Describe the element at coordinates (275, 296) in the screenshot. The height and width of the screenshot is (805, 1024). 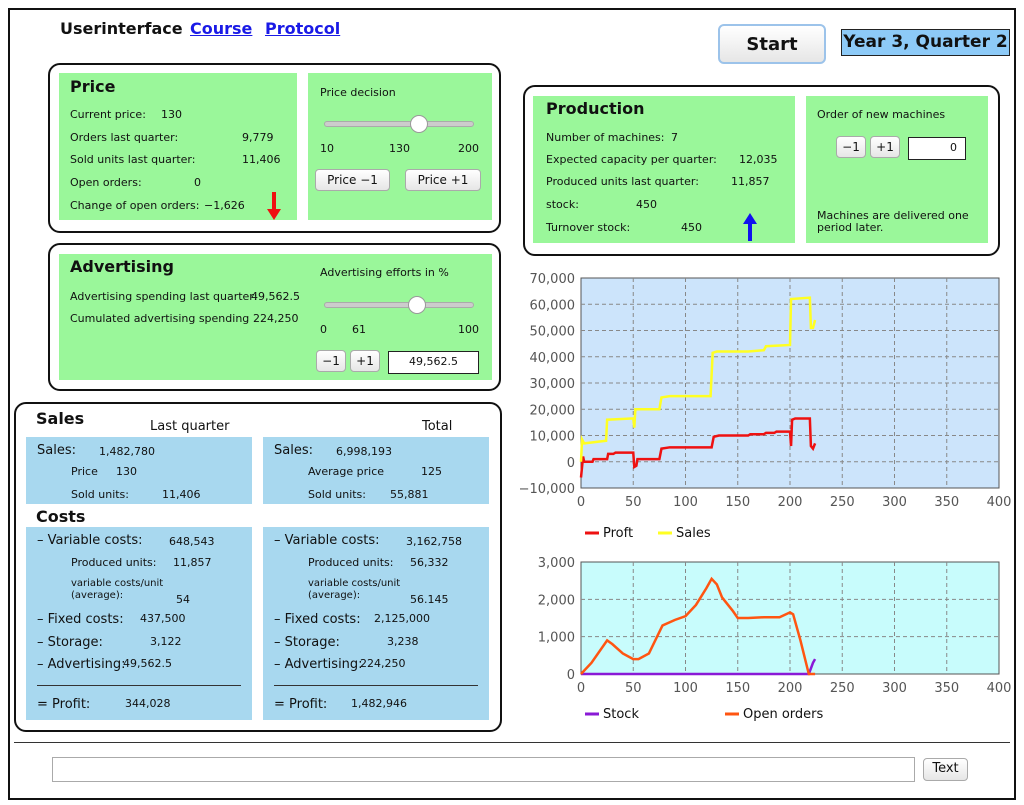
I see `ad-spend-value: 49,562.5` at that location.